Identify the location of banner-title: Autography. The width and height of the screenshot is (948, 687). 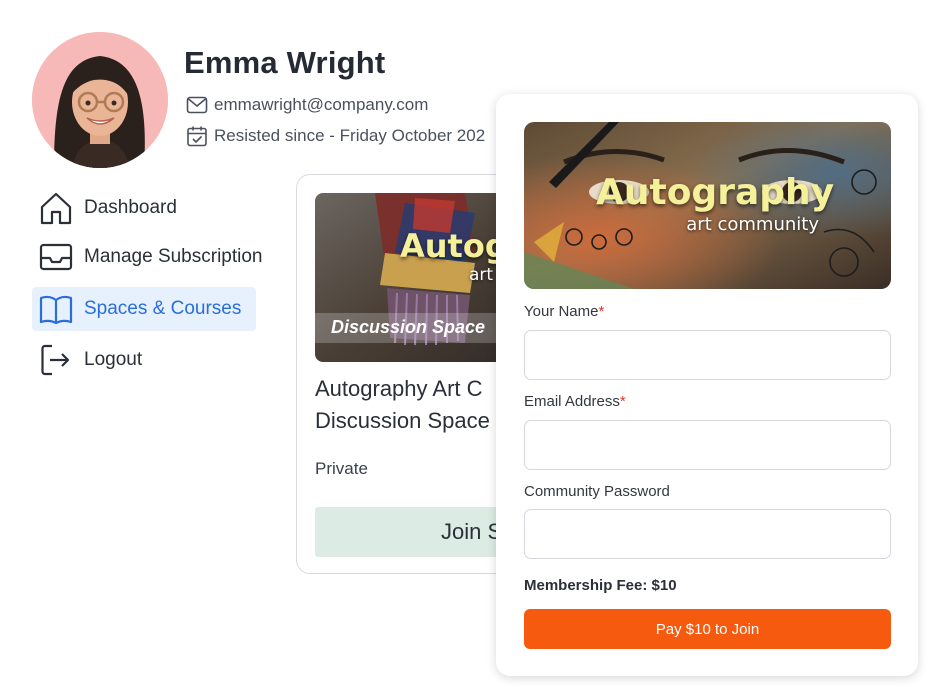
(715, 192).